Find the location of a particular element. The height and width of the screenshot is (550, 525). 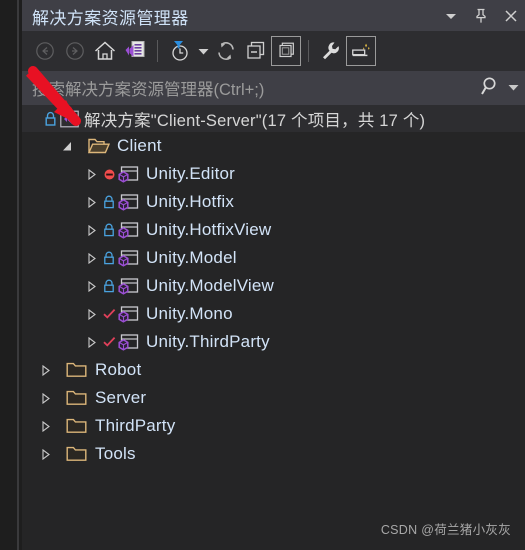

unavailable-icon is located at coordinates (109, 174).